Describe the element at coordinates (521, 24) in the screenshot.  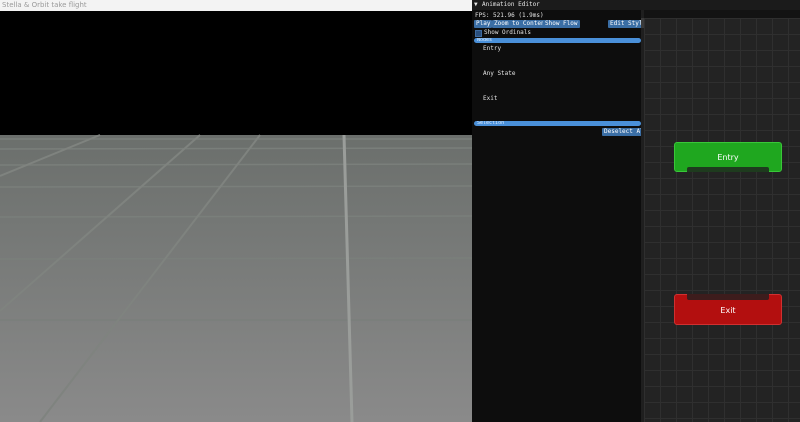
I see `zoom-to-content-button: Zoom to Content` at that location.